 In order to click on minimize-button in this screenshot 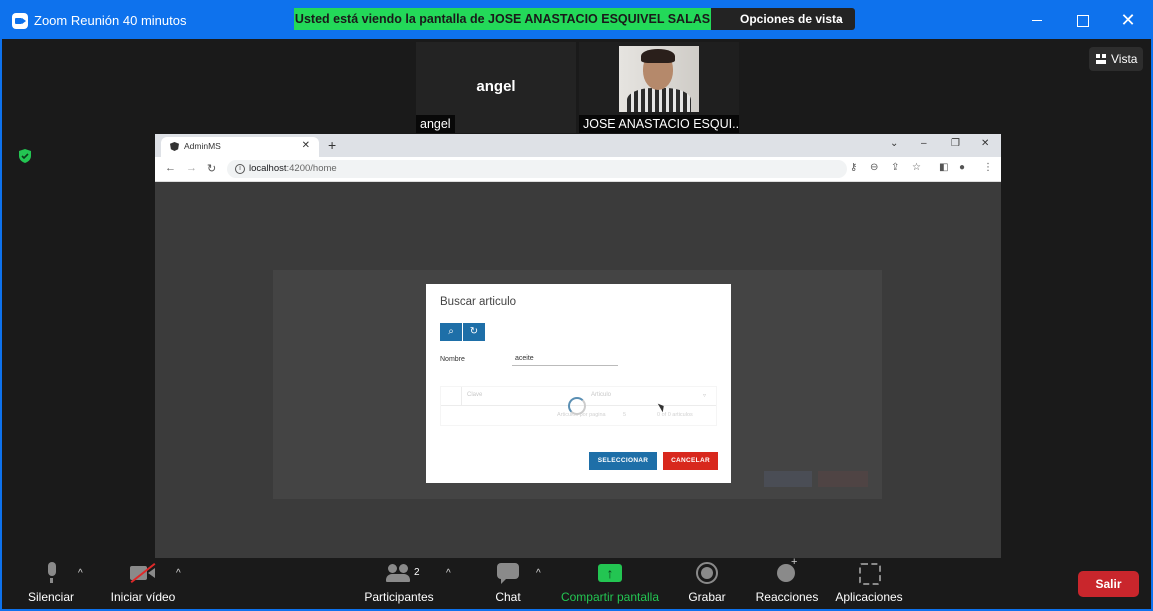, I will do `click(1037, 20)`.